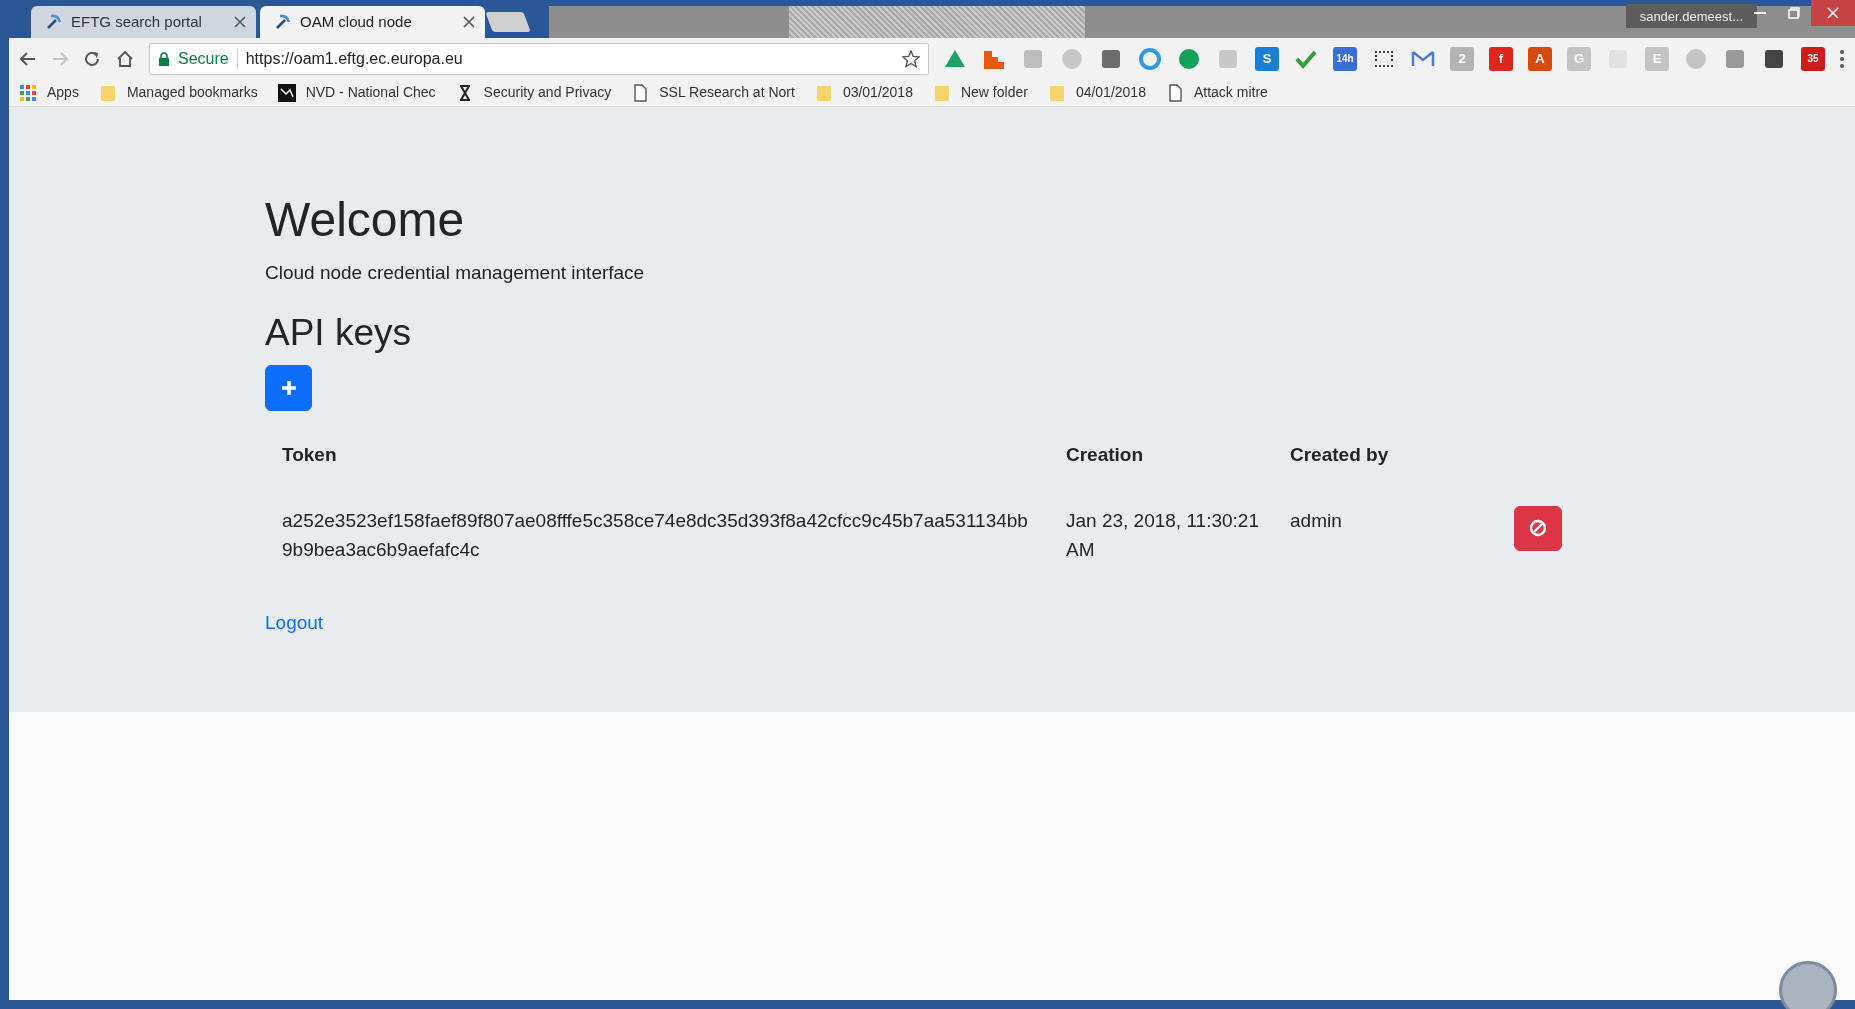 The width and height of the screenshot is (1855, 1009). What do you see at coordinates (539, 58) in the screenshot?
I see `address-bar: Secure https://oam1.eftg.ec.europa.eu` at bounding box center [539, 58].